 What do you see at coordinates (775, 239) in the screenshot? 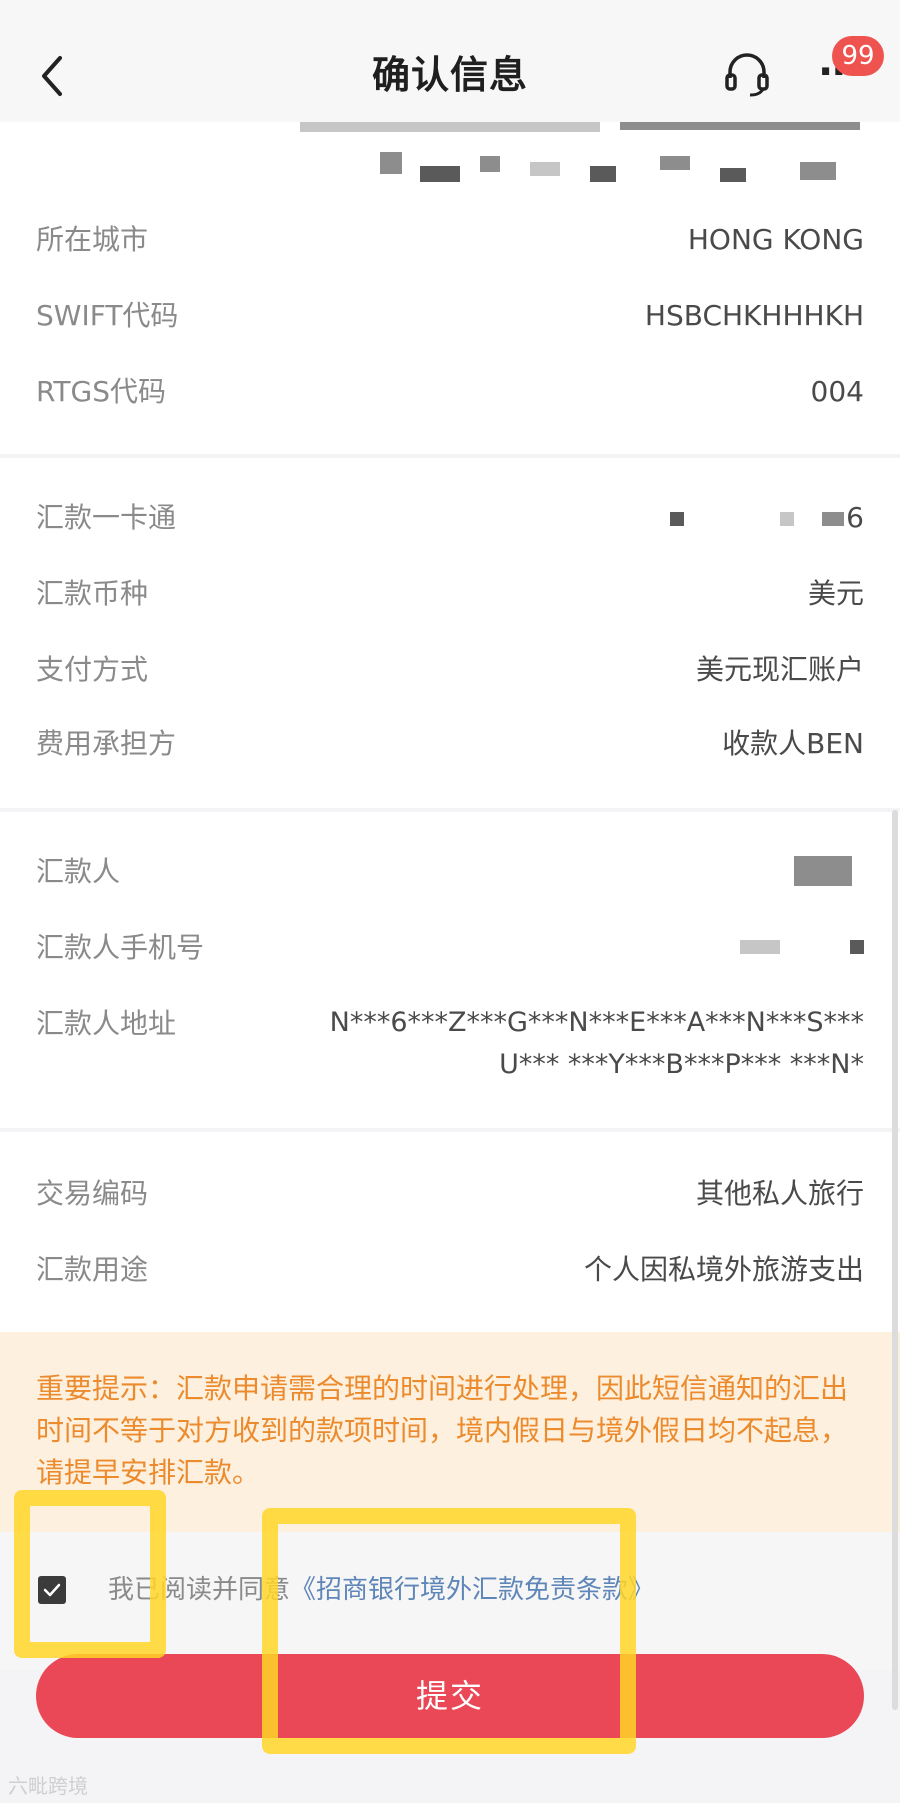
I see `row-value: HONG KONG` at bounding box center [775, 239].